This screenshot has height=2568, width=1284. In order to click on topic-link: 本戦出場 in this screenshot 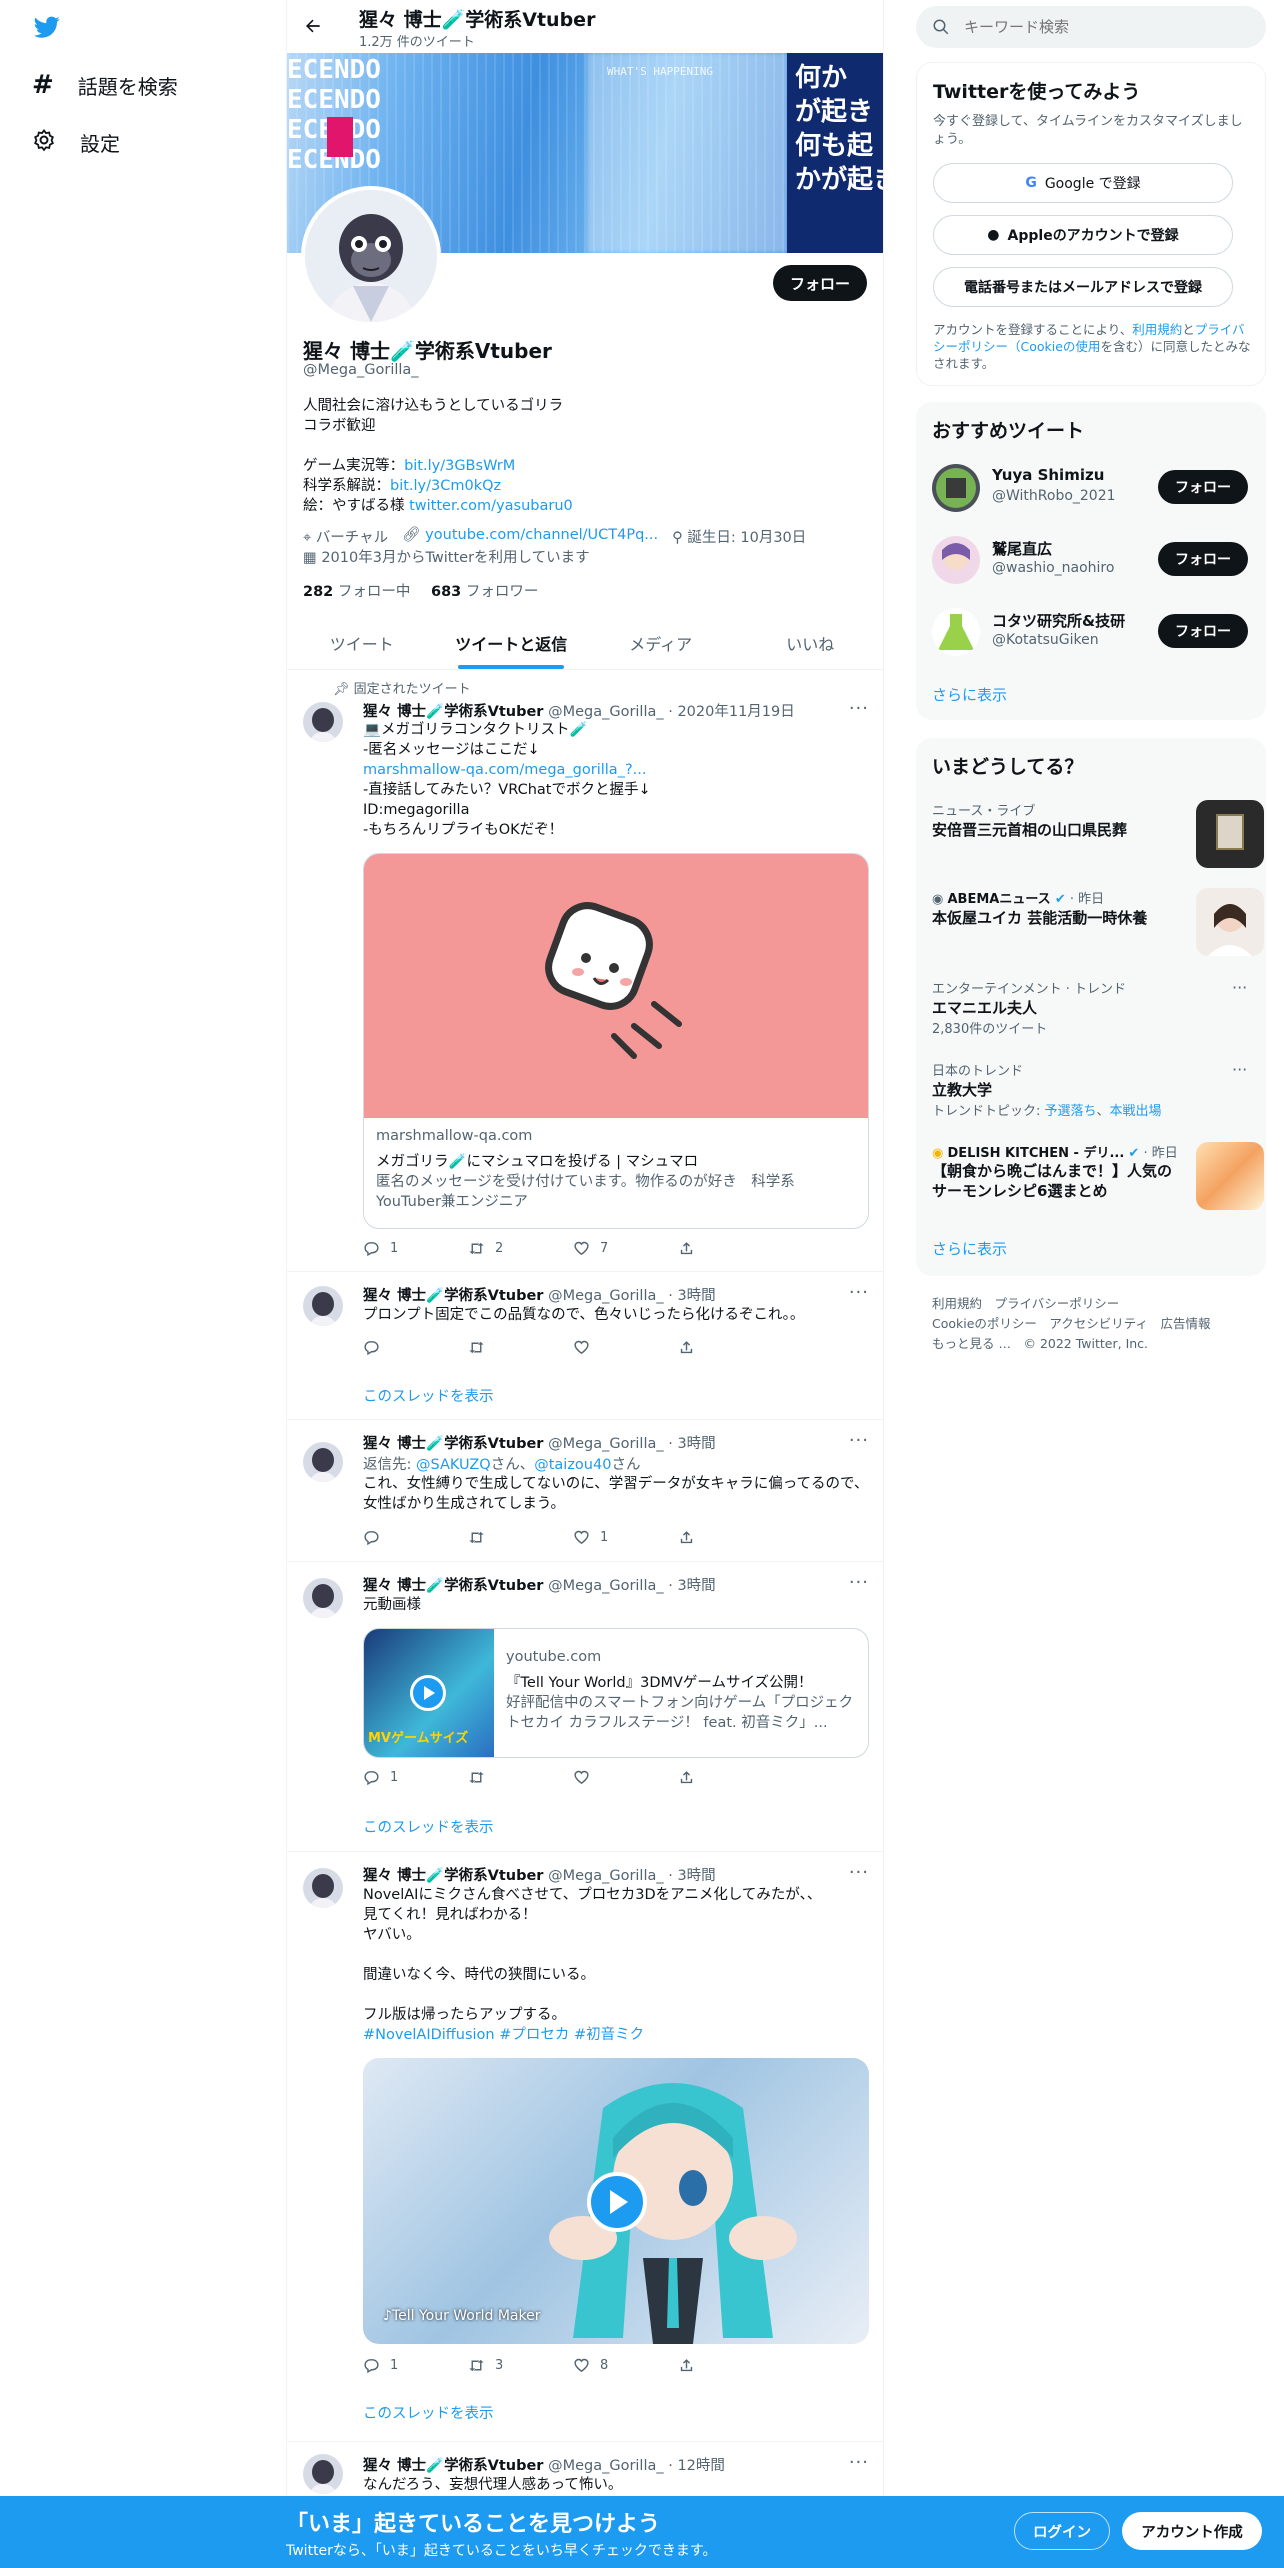, I will do `click(1136, 1111)`.